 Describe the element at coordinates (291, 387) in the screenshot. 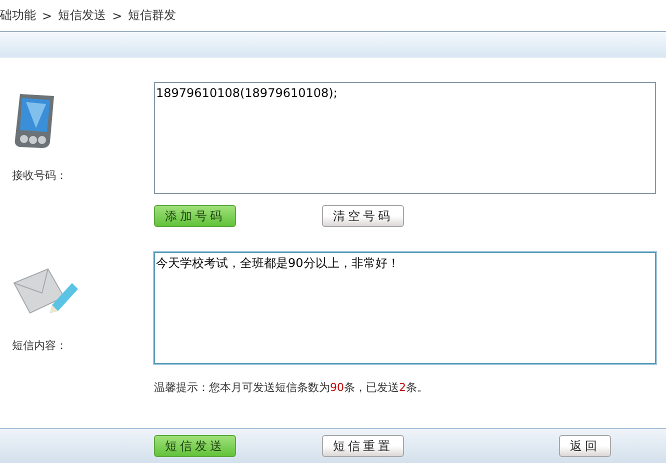

I see `hint-text: 温馨提示：您本月可发送短信条数为90条，已发送2条。` at that location.